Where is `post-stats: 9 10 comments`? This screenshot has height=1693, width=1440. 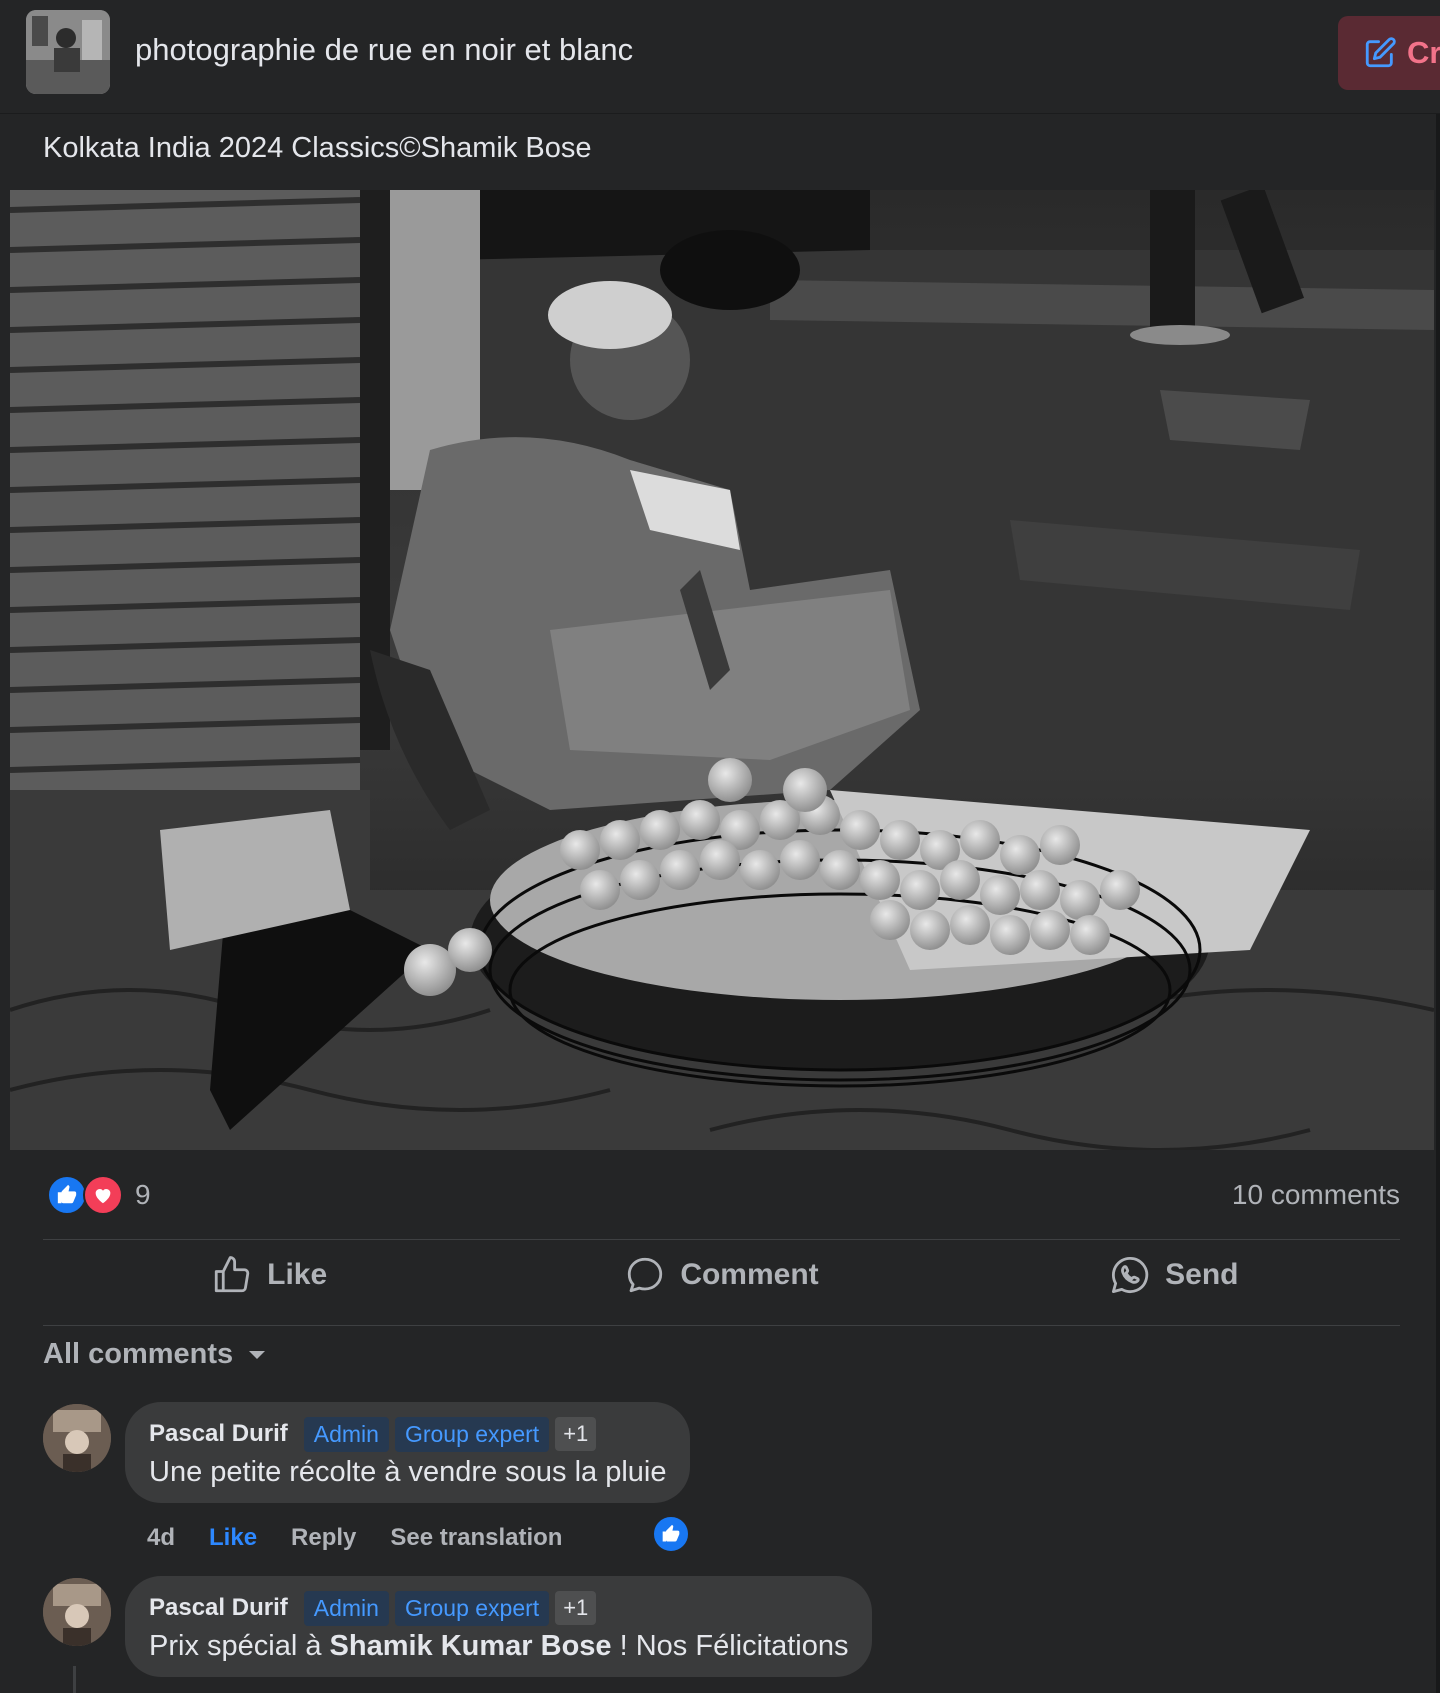
post-stats: 9 10 comments is located at coordinates (721, 1196).